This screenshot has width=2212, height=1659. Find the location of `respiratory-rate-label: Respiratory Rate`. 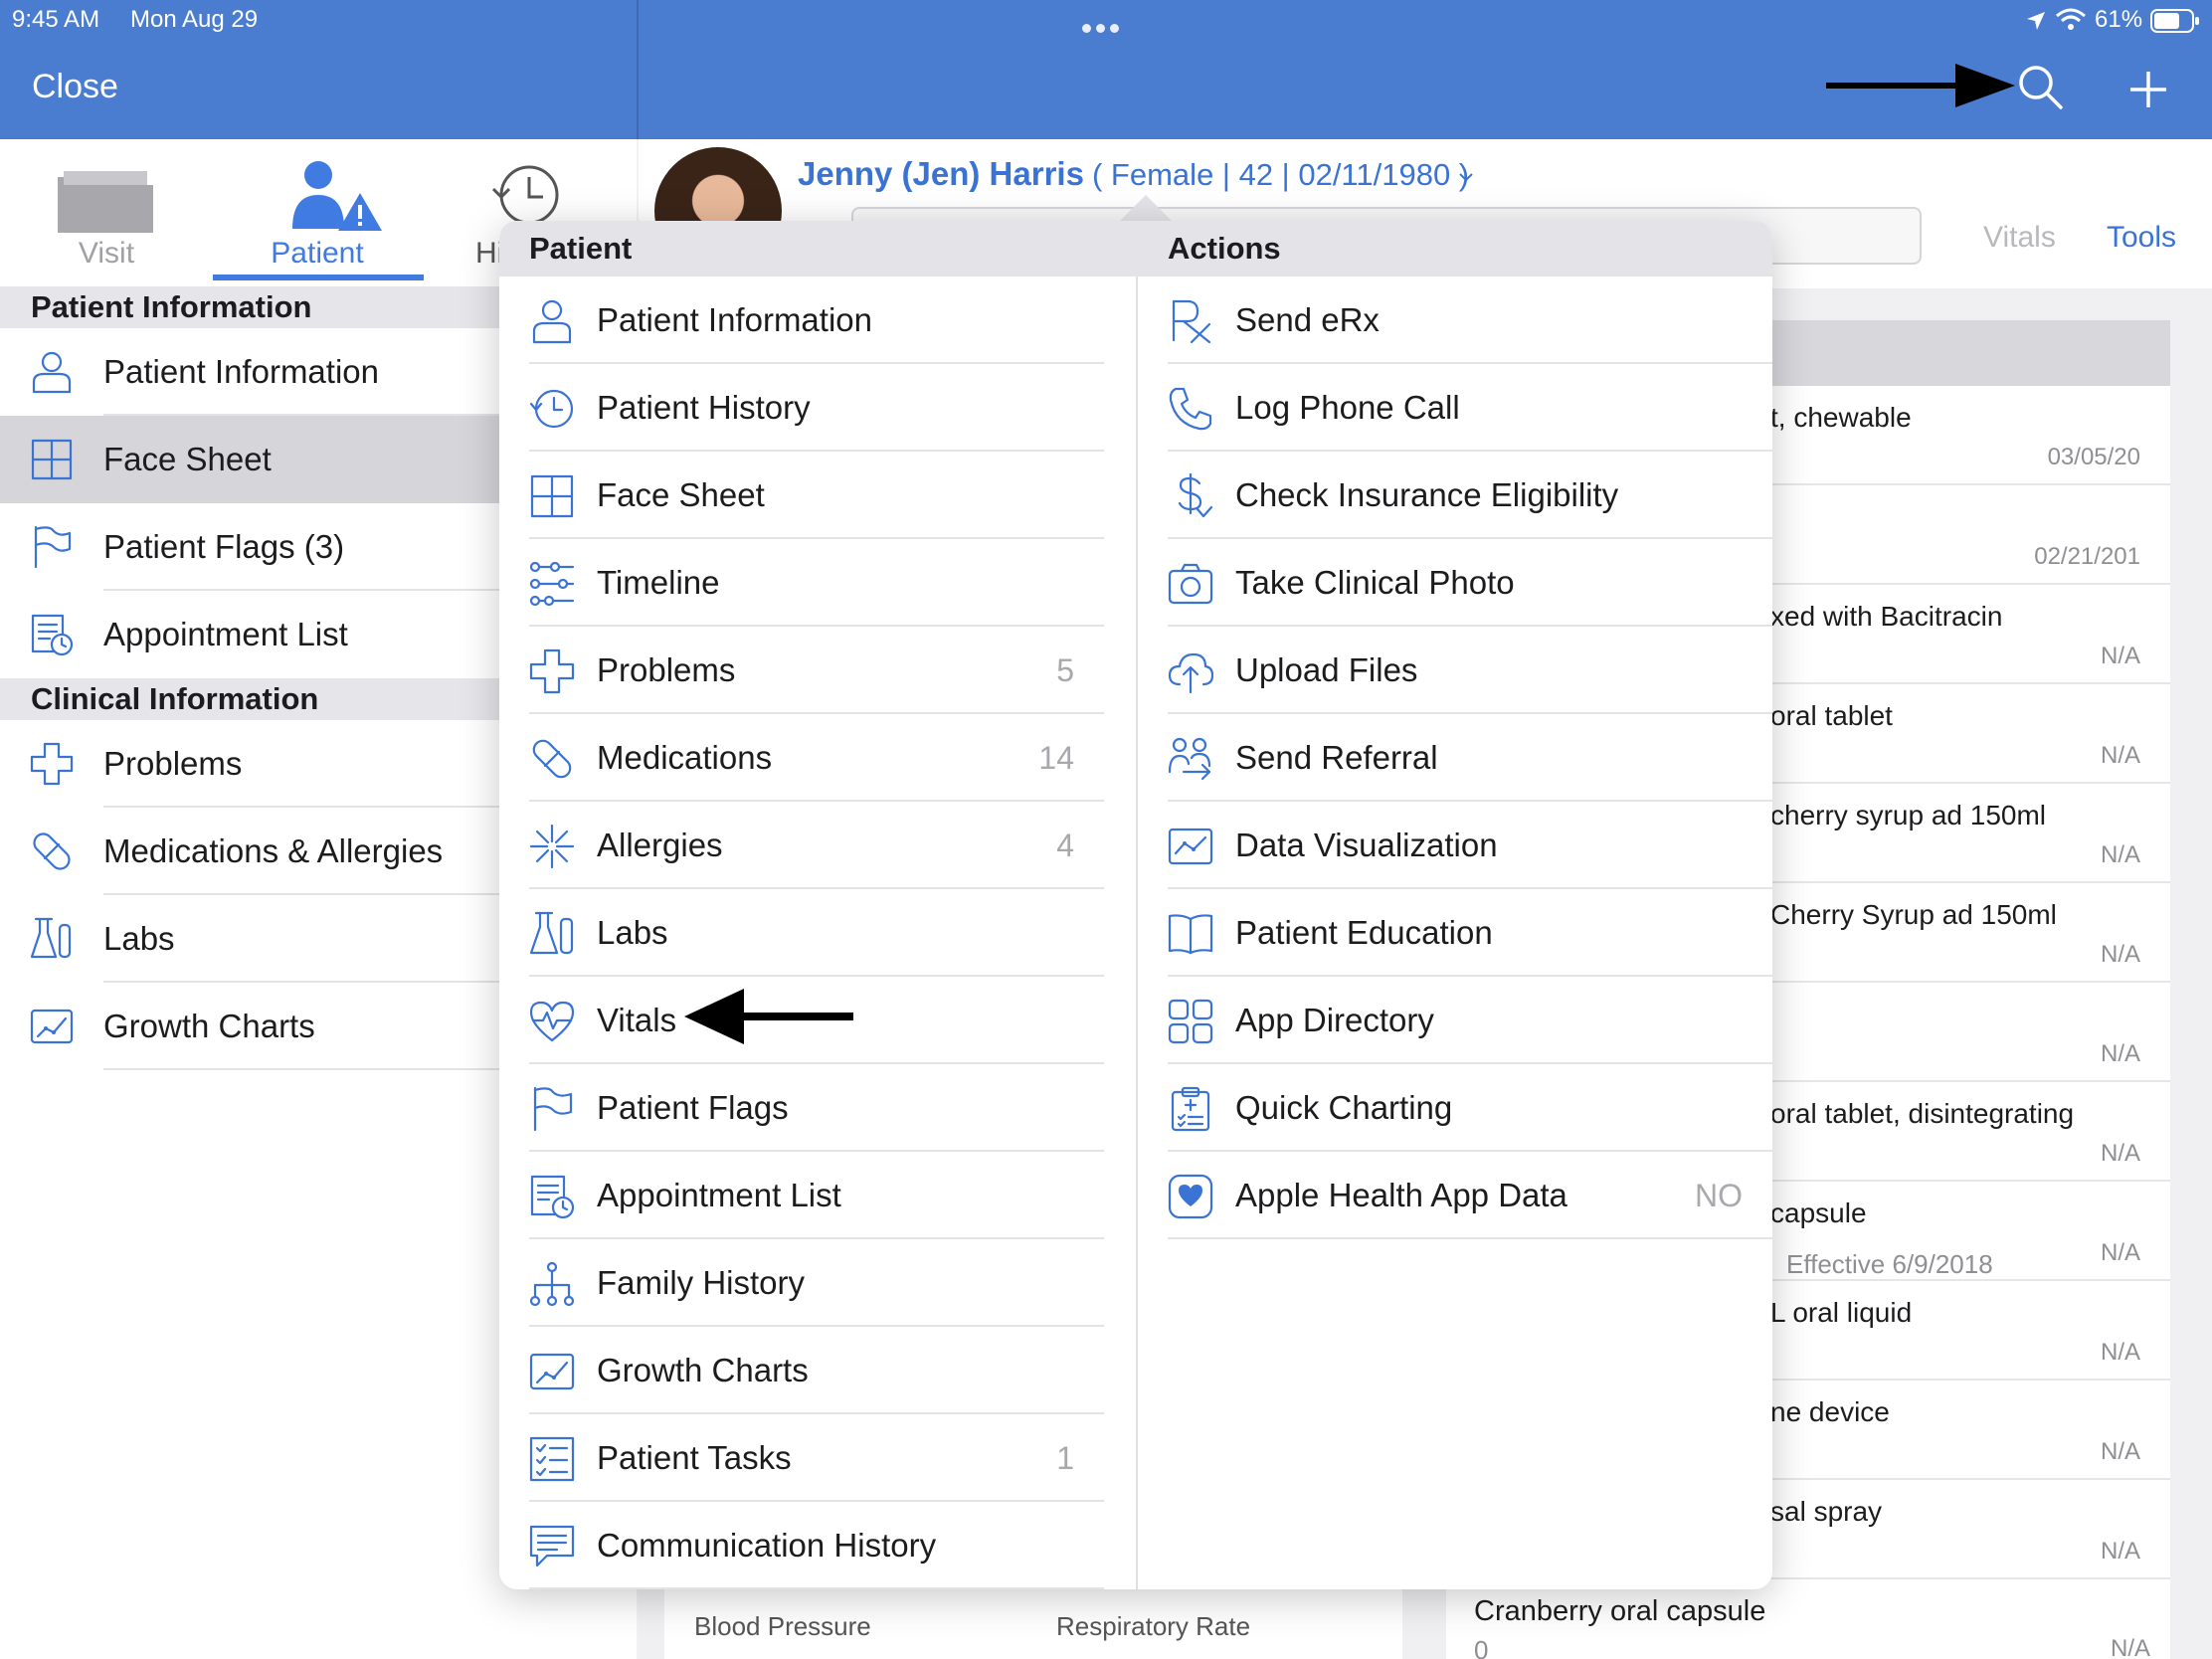

respiratory-rate-label: Respiratory Rate is located at coordinates (1153, 1626).